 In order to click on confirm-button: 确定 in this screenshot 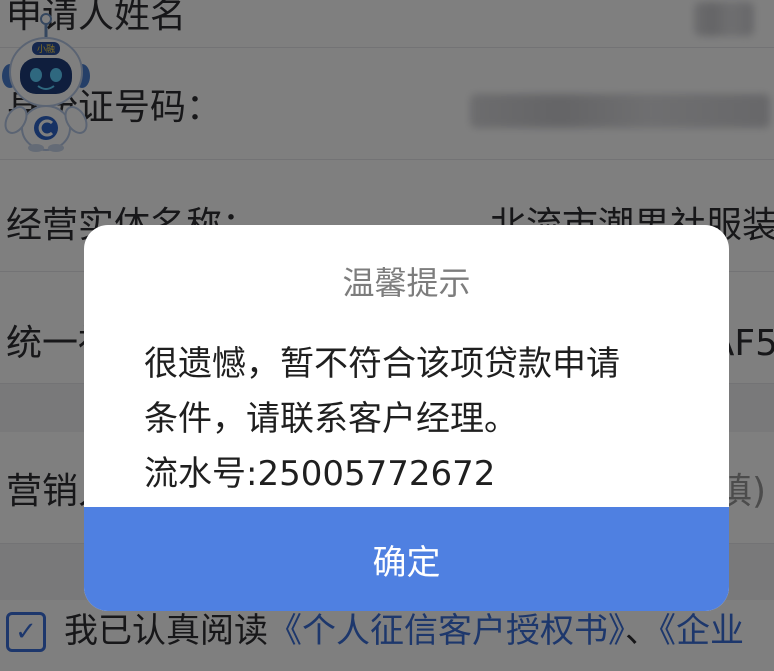, I will do `click(406, 559)`.